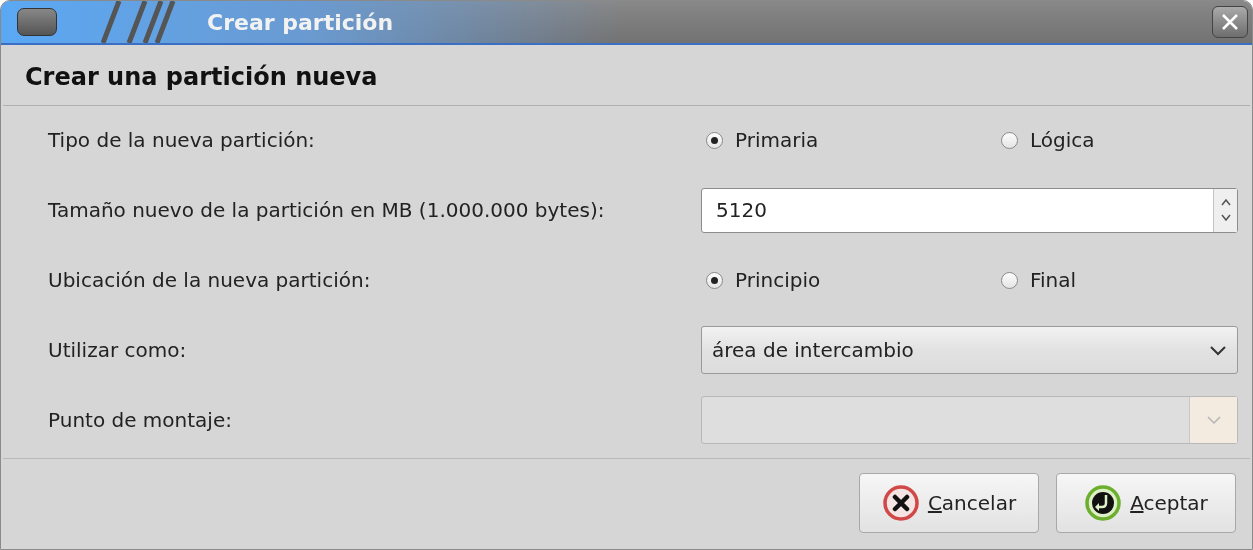 This screenshot has width=1253, height=550. I want to click on radio-label: Lógica, so click(1062, 140).